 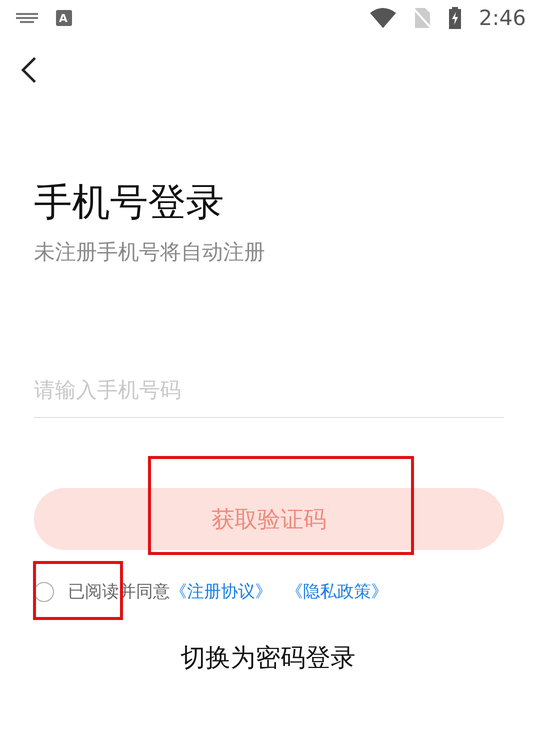 I want to click on subtitle-text: 未注册手机号将自动注册, so click(x=150, y=252).